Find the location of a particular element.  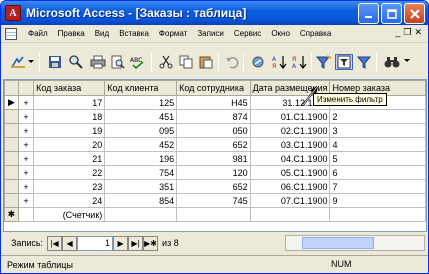

cell-order-number: 2 is located at coordinates (377, 116).